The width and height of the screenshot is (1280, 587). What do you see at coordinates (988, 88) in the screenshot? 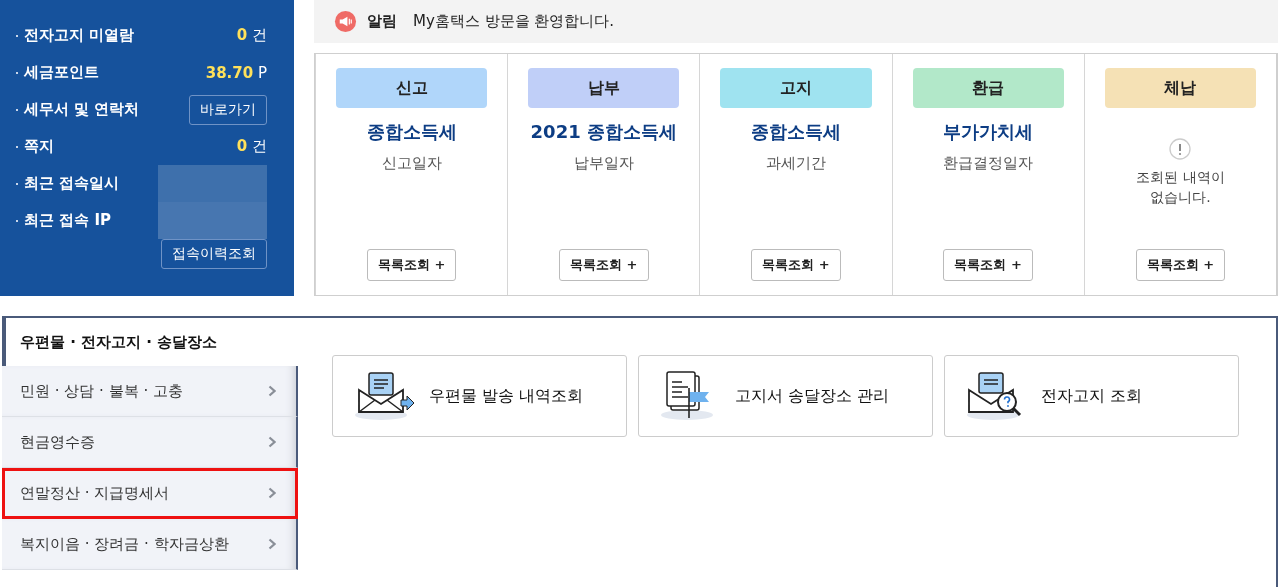
I see `category-badge: 환급` at bounding box center [988, 88].